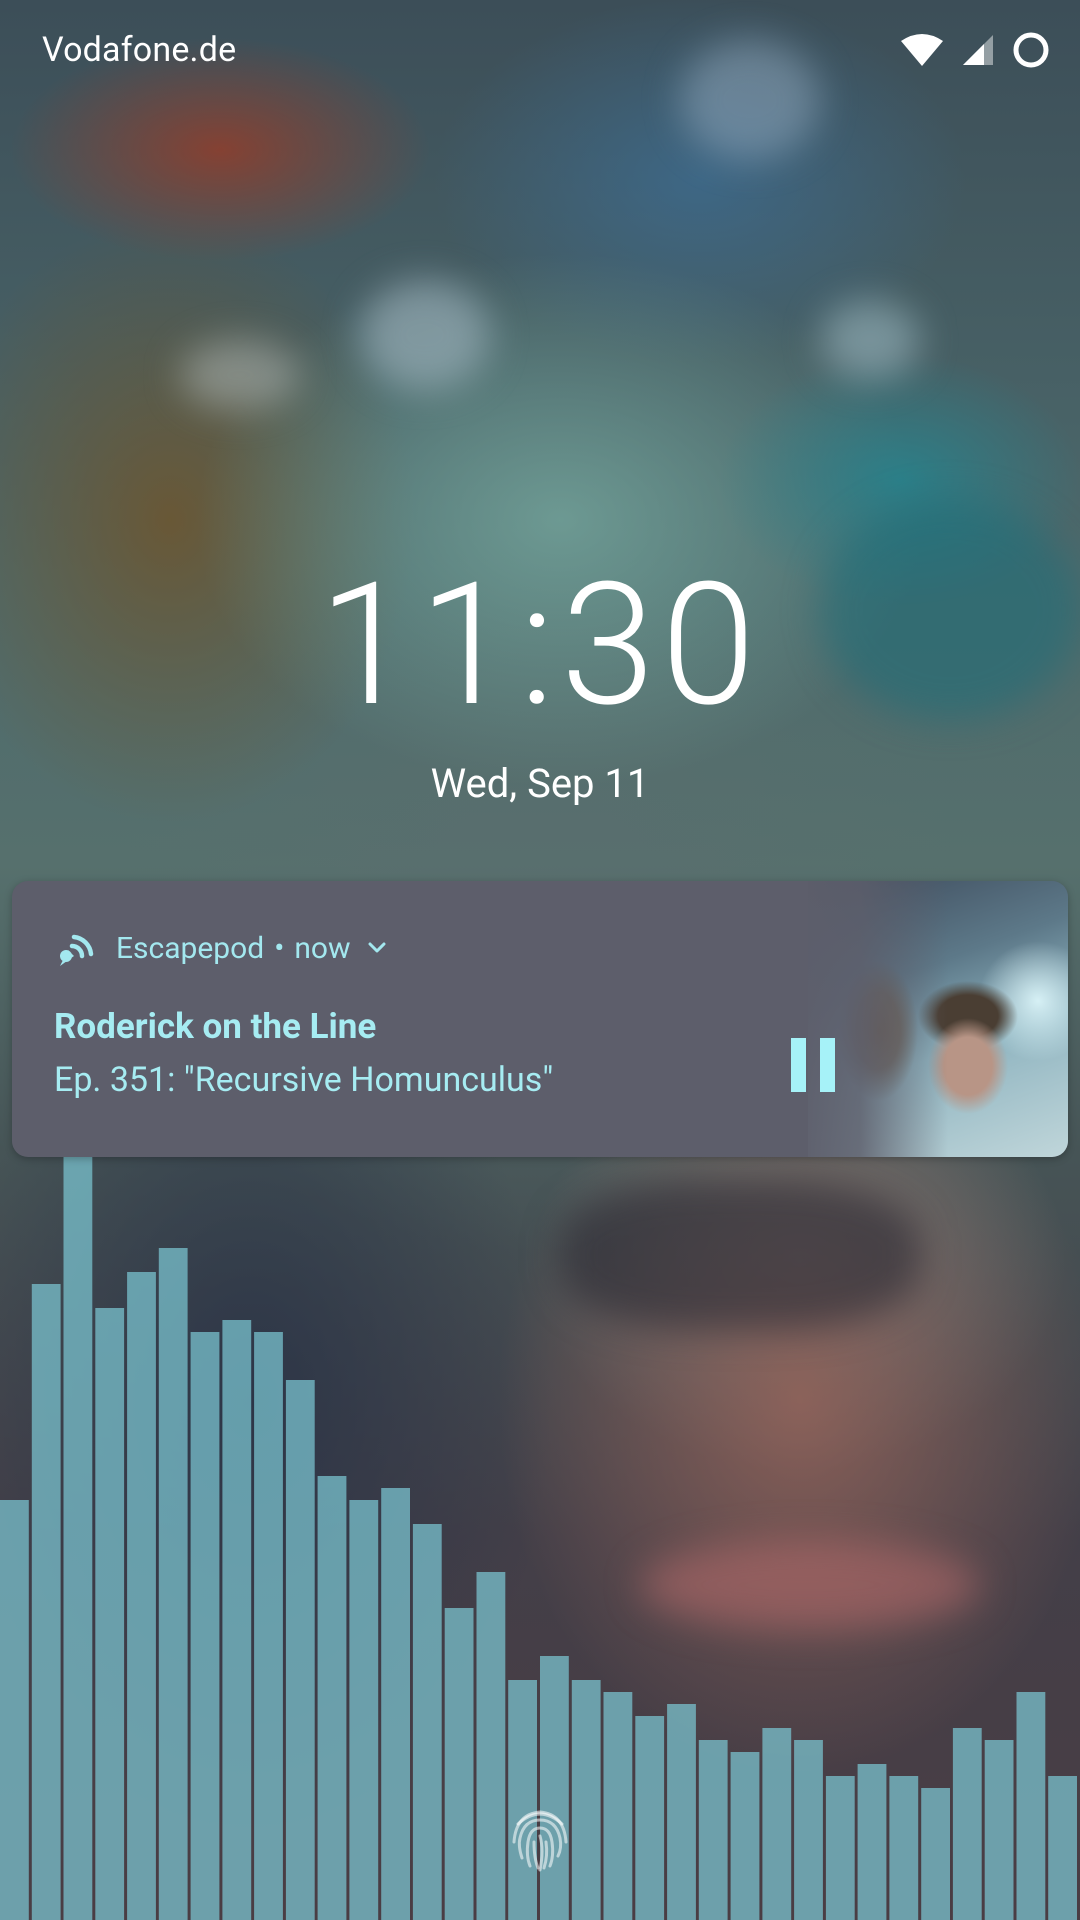 The height and width of the screenshot is (1920, 1080). I want to click on status-icons, so click(975, 52).